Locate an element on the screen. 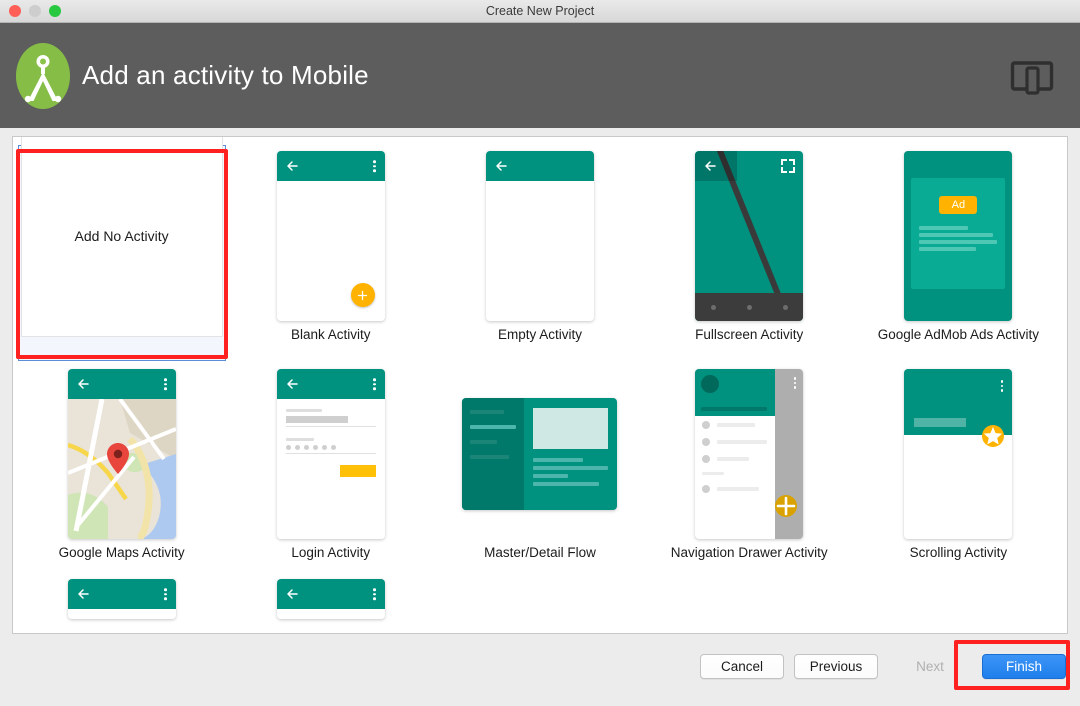 The width and height of the screenshot is (1080, 706). window-title: Create New Project is located at coordinates (540, 11).